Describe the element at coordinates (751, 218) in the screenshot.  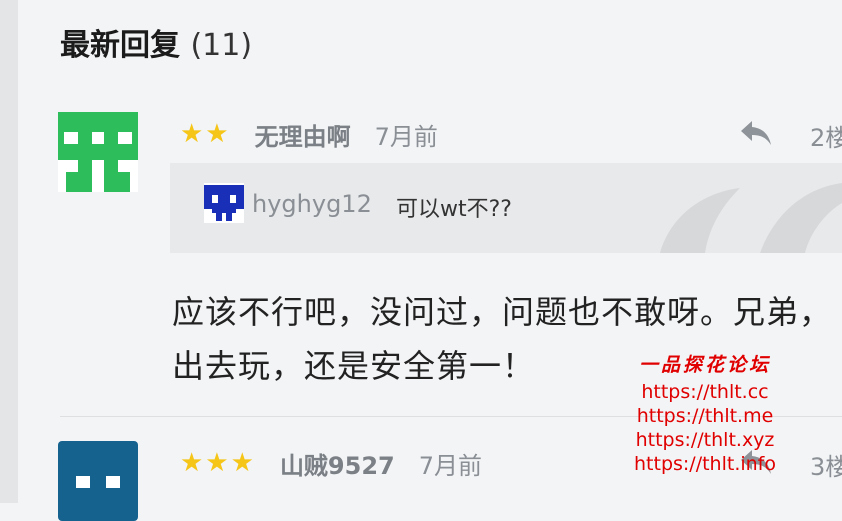
I see `quote-mark-decoration` at that location.